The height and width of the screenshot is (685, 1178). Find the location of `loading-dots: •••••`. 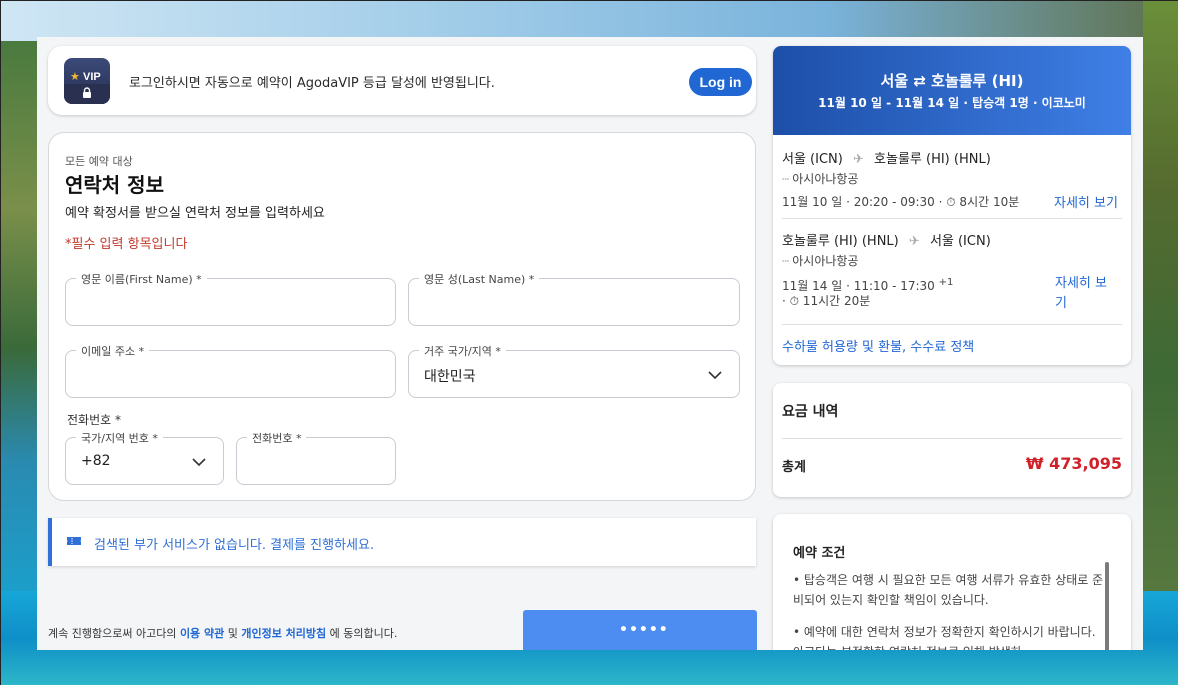

loading-dots: ••••• is located at coordinates (644, 630).